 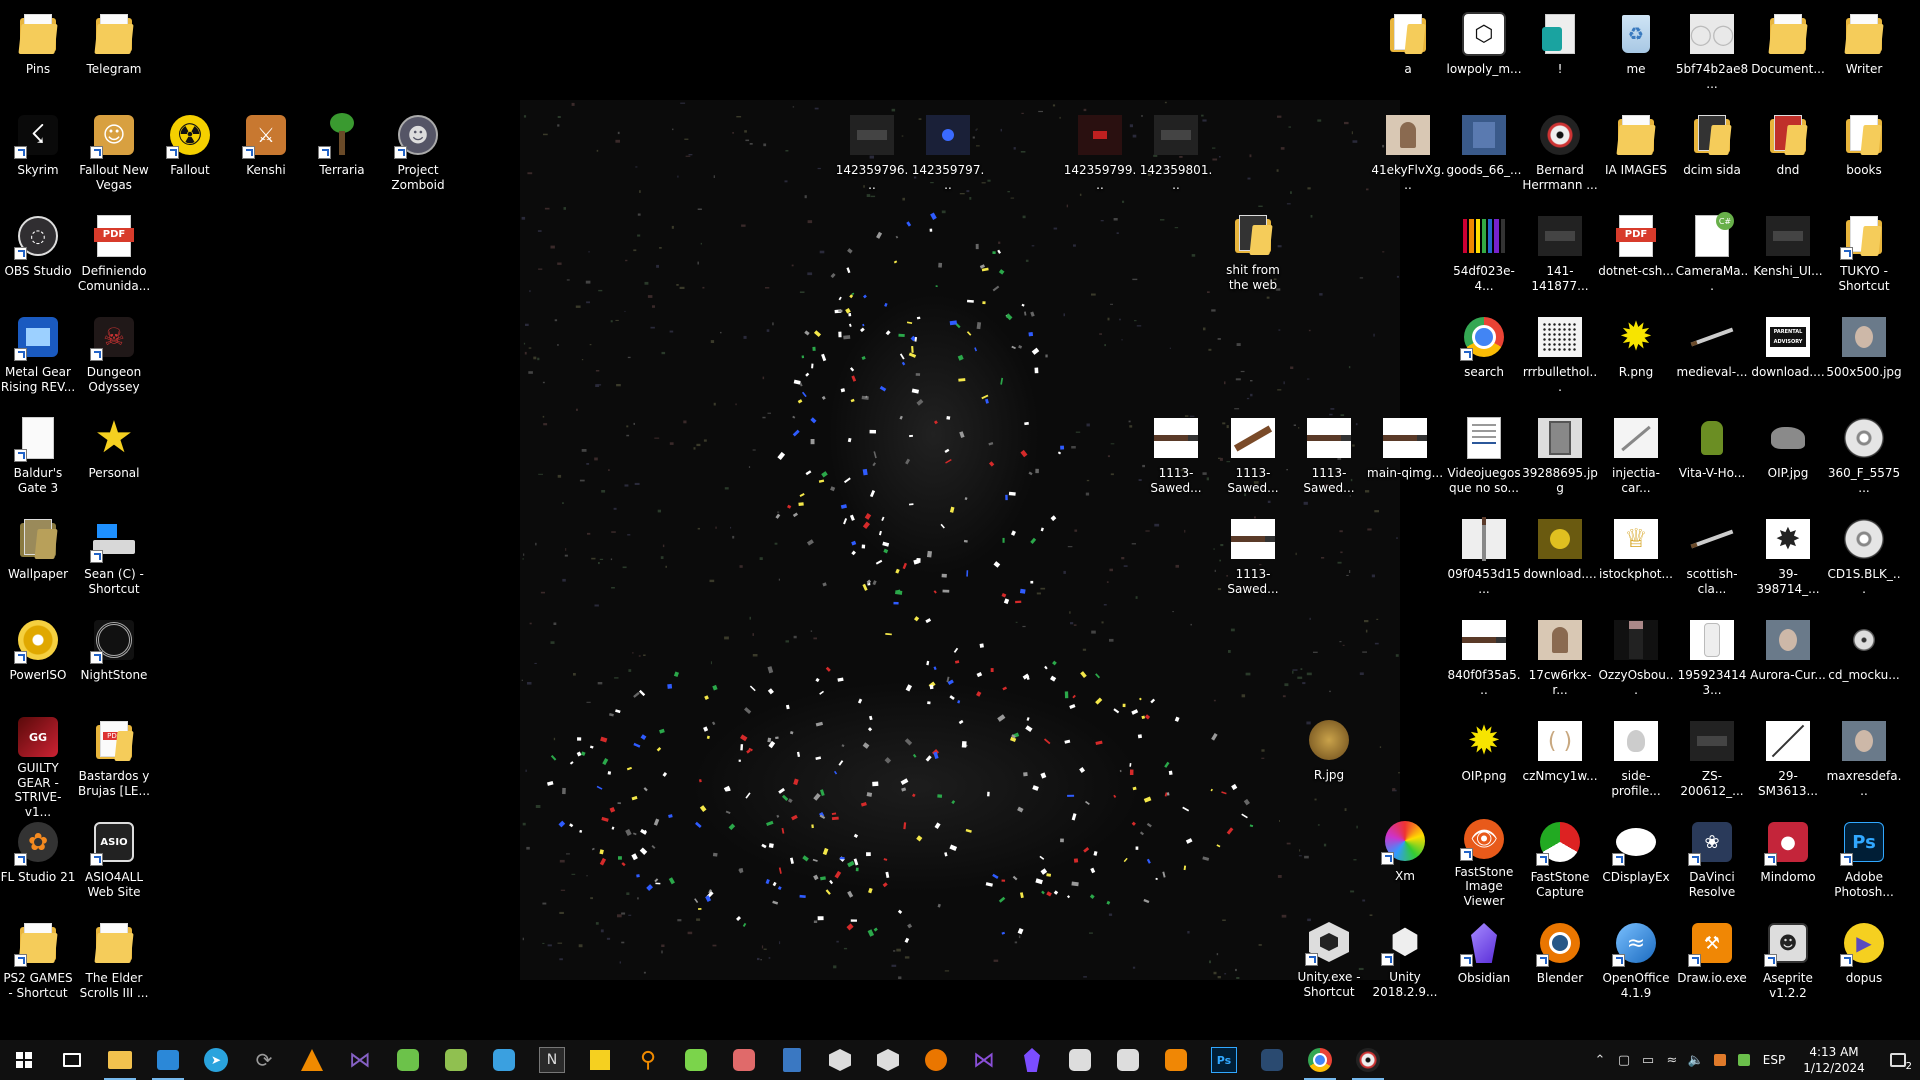 I want to click on desktop-icon-openoffice-4-1-9: ≈ OpenOffice 4.1.9, so click(x=1636, y=961).